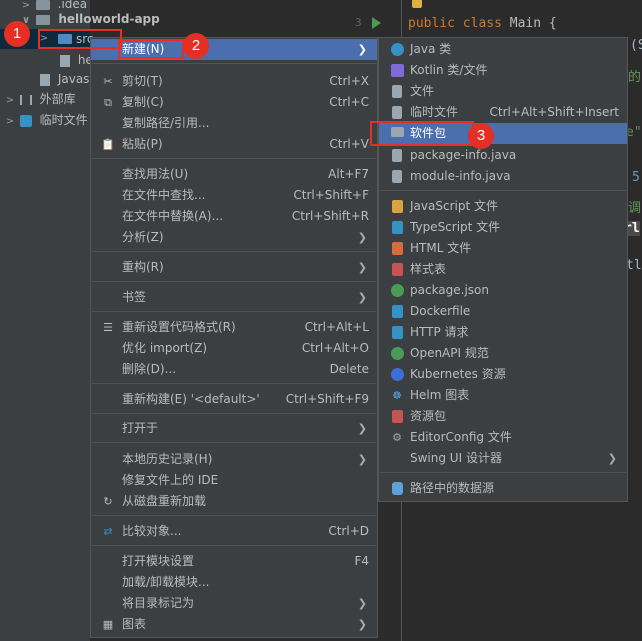 This screenshot has width=642, height=641. I want to click on compare-icon: ⇄, so click(108, 531).